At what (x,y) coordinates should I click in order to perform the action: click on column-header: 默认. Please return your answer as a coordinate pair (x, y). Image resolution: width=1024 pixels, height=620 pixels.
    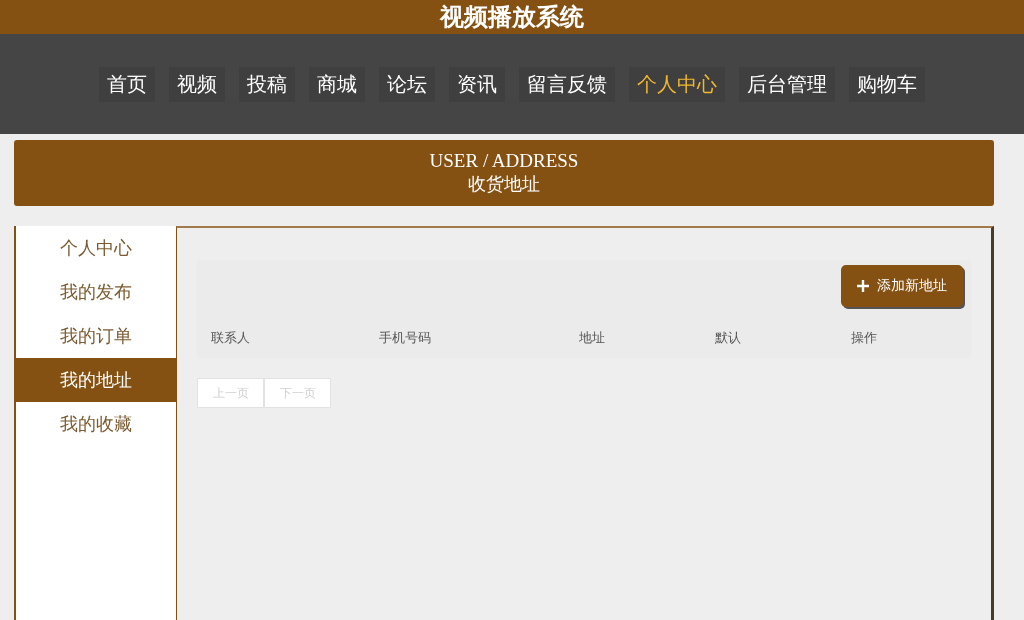
    Looking at the image, I should click on (728, 338).